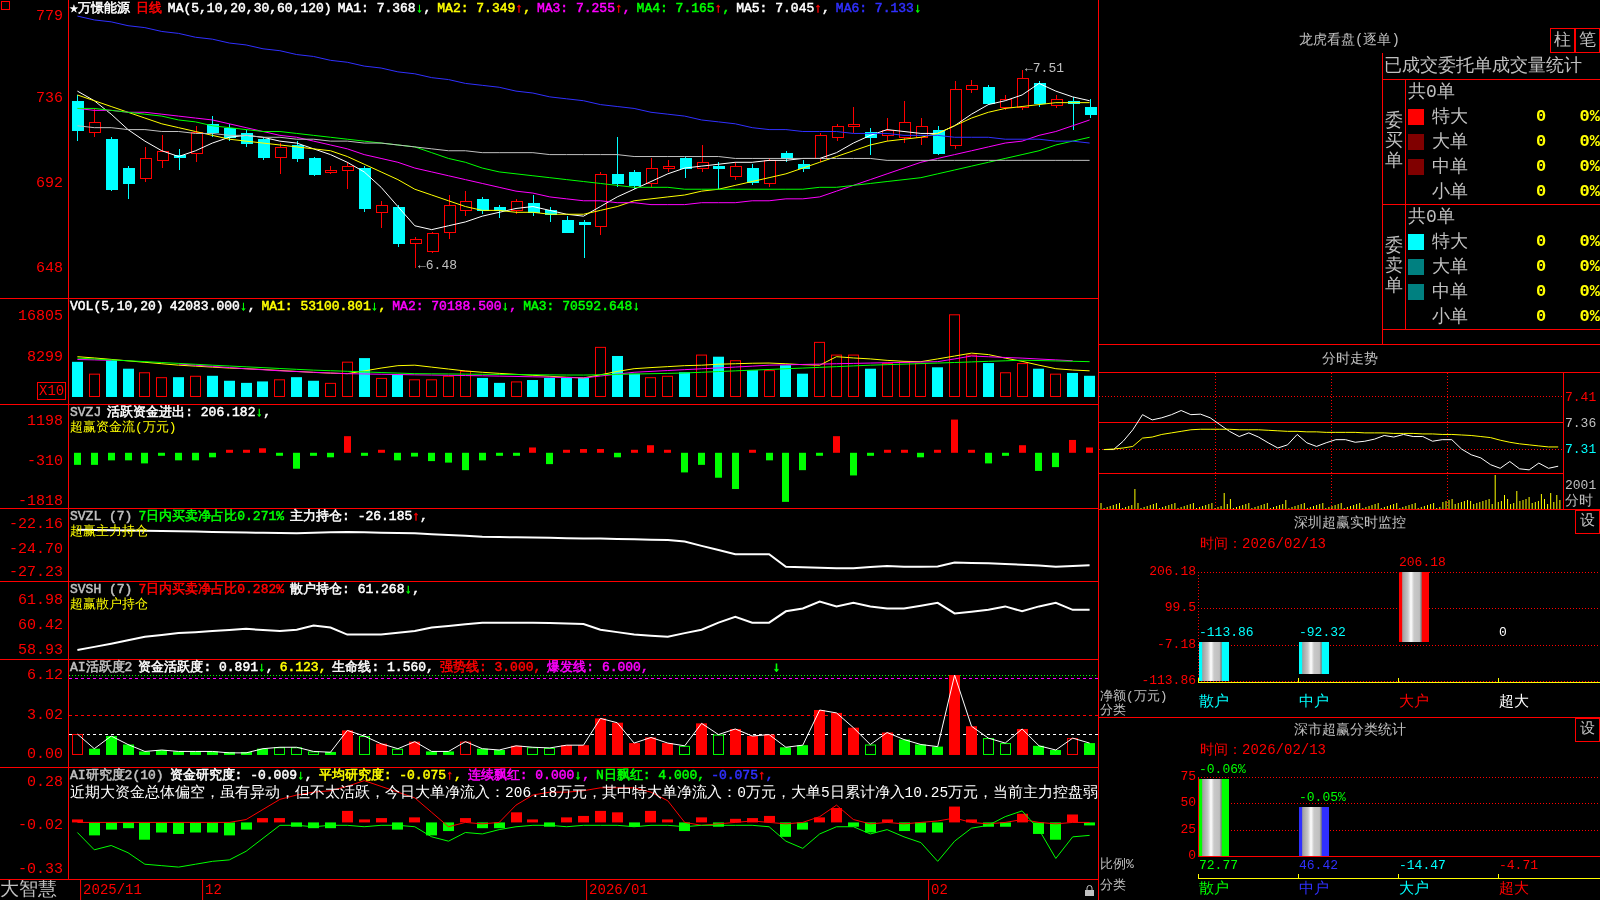 The width and height of the screenshot is (1600, 900). What do you see at coordinates (40, 626) in the screenshot?
I see `y-axis-label: 60.42` at bounding box center [40, 626].